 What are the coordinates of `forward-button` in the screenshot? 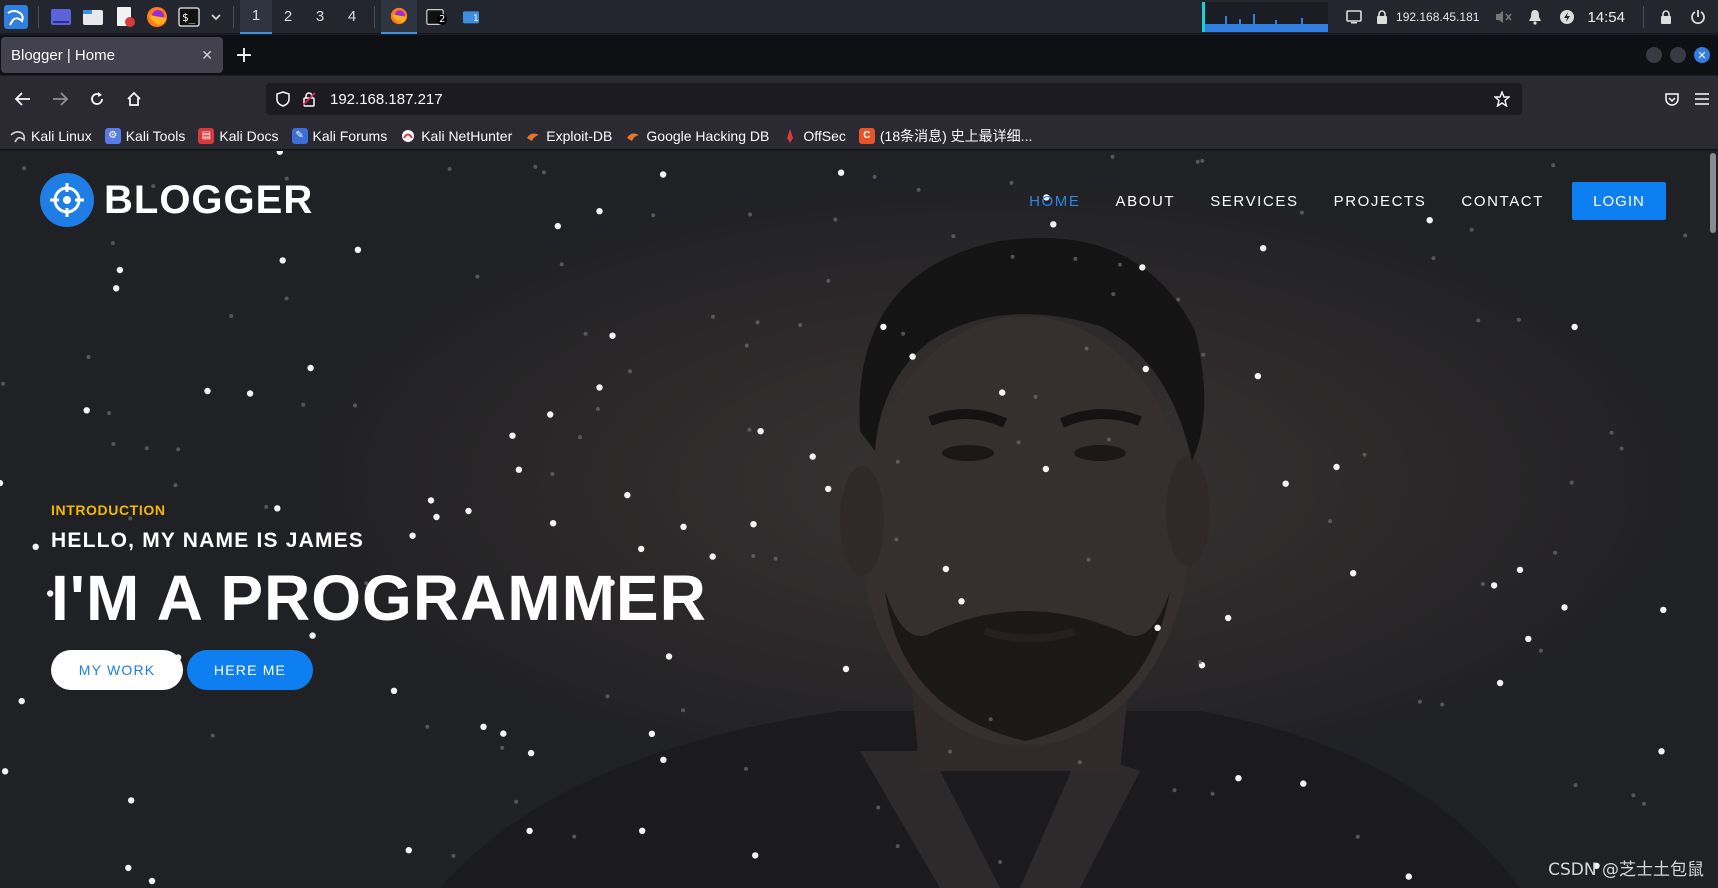 It's located at (60, 99).